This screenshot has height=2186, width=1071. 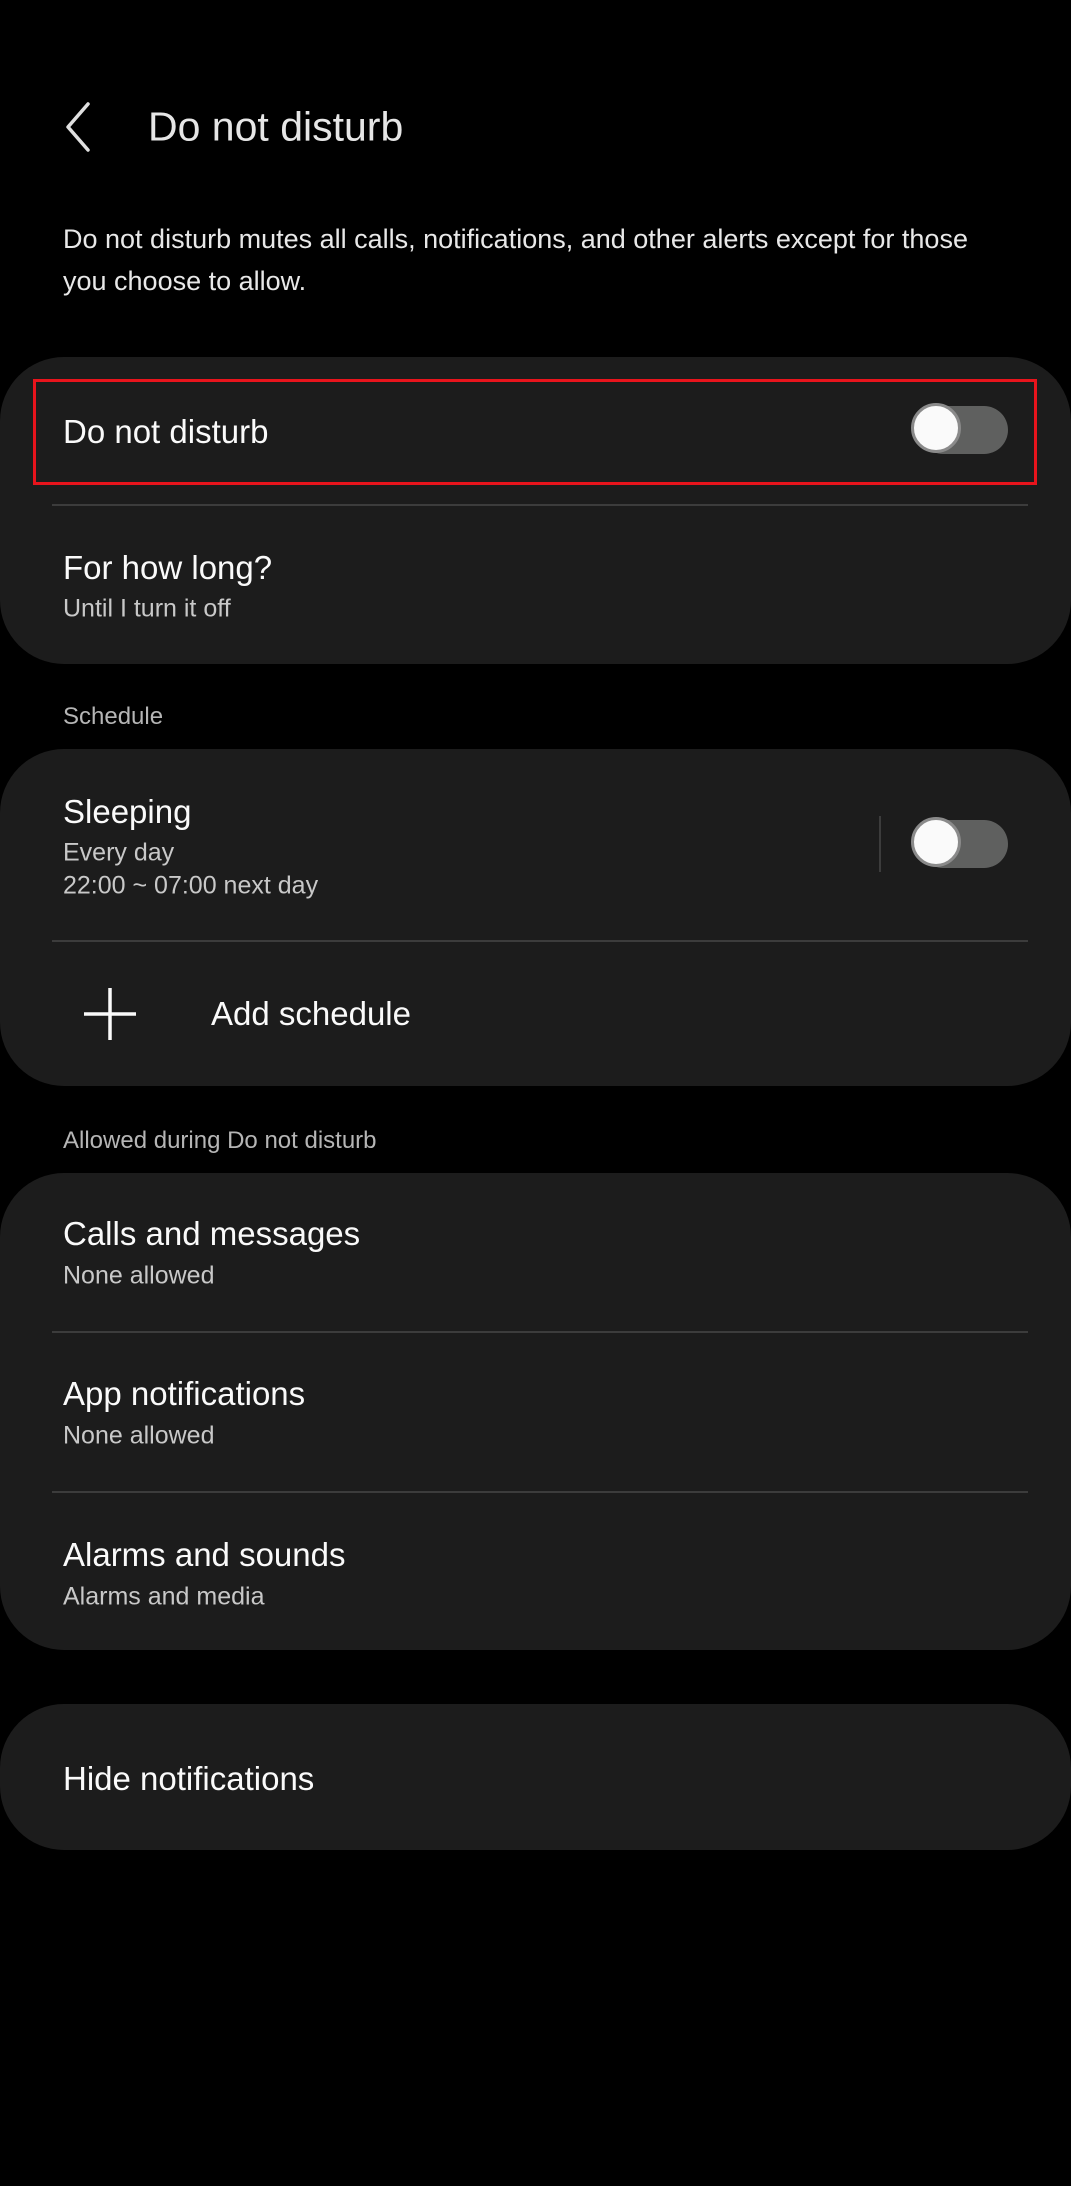 I want to click on app-notifications-title: App notifications, so click(x=184, y=1393).